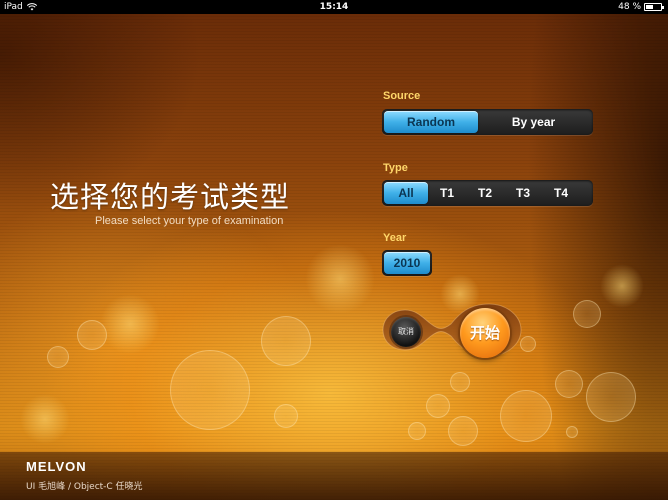  Describe the element at coordinates (485, 333) in the screenshot. I see `start-button: 开始` at that location.